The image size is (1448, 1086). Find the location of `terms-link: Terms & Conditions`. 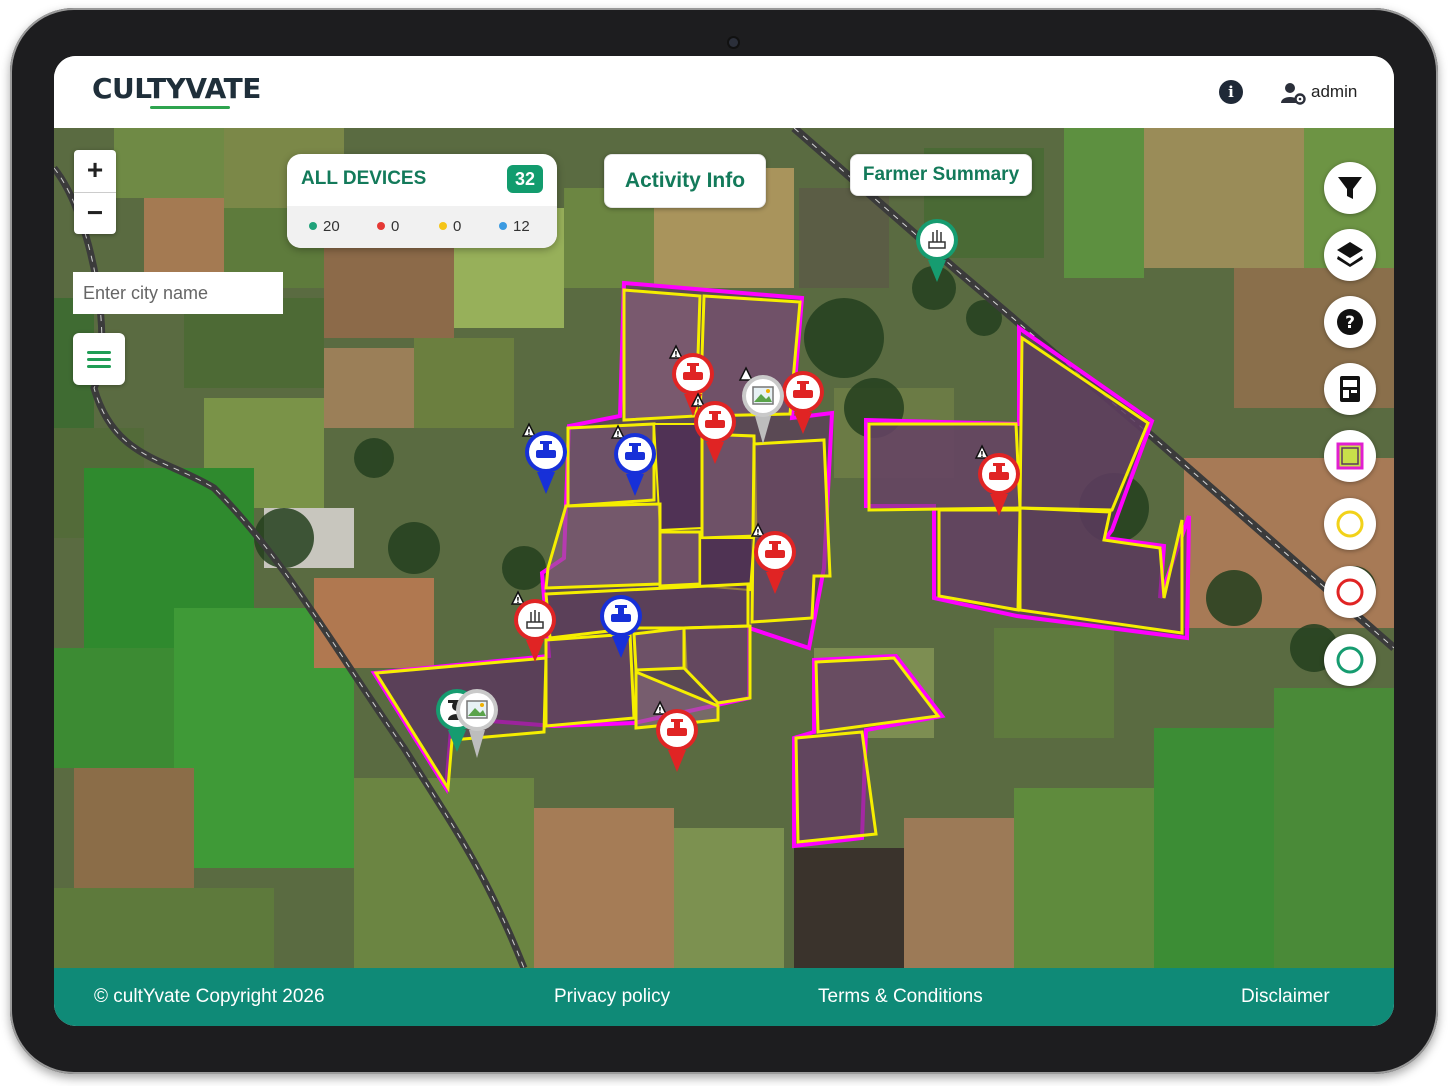

terms-link: Terms & Conditions is located at coordinates (900, 997).